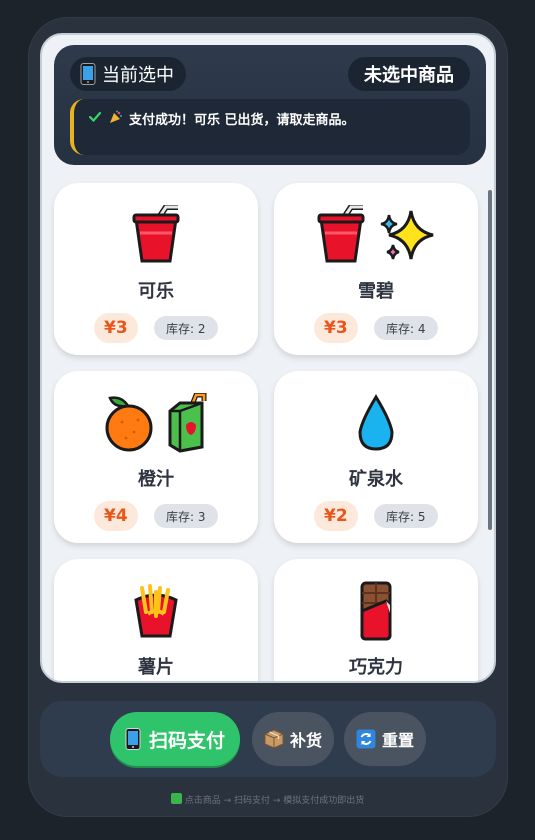  Describe the element at coordinates (156, 479) in the screenshot. I see `product-name: 橙汁` at that location.